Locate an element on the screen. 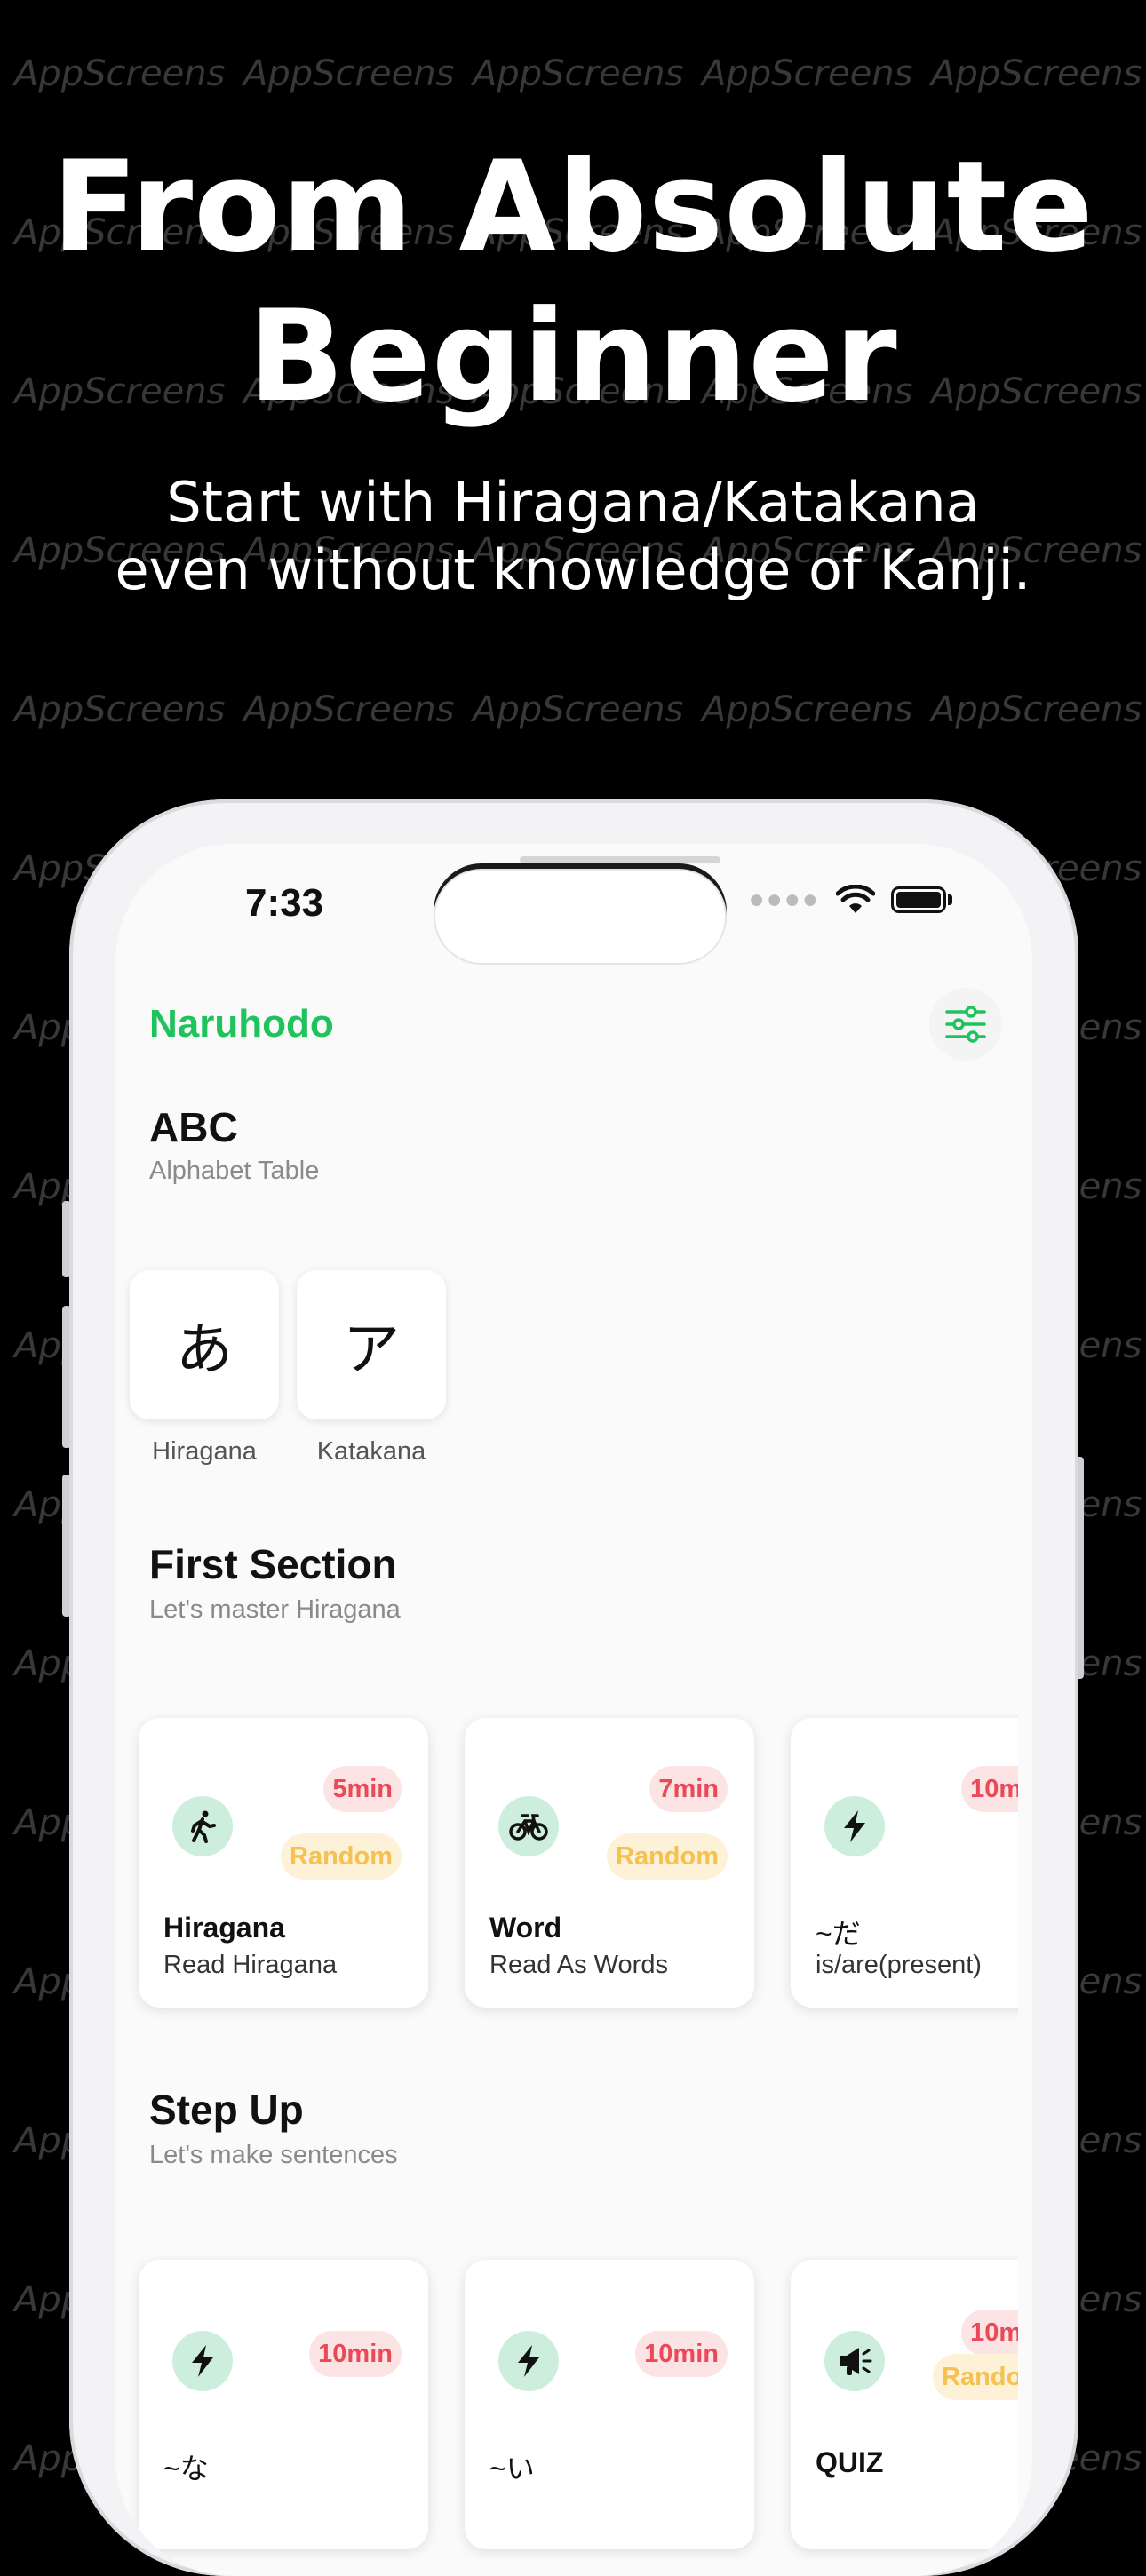  katakana-tile-label: Katakana is located at coordinates (371, 1451).